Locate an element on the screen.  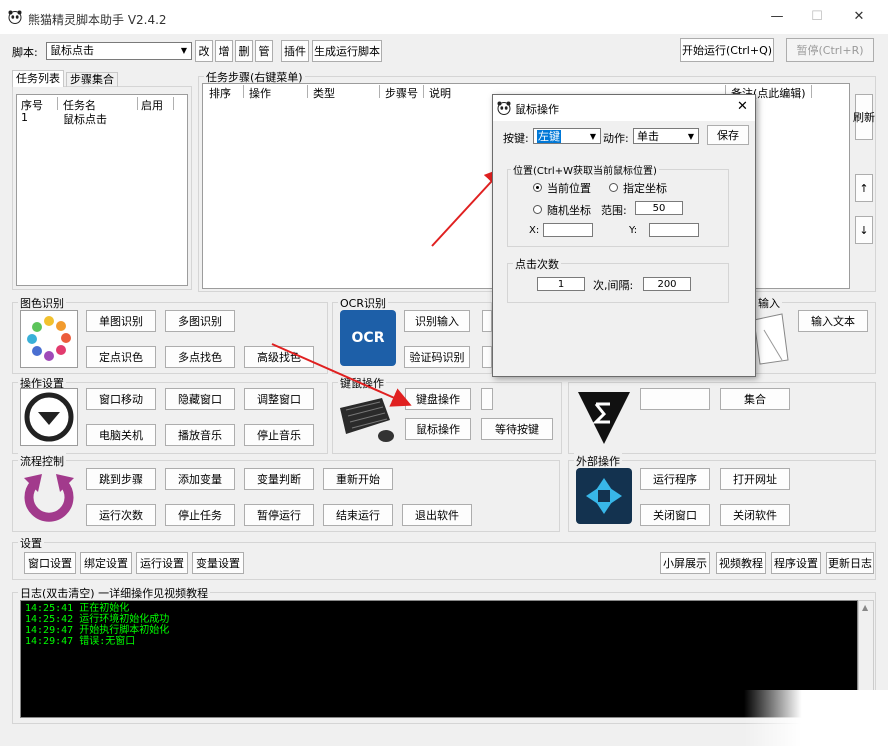
action-label: 动作: is located at coordinates (616, 138).